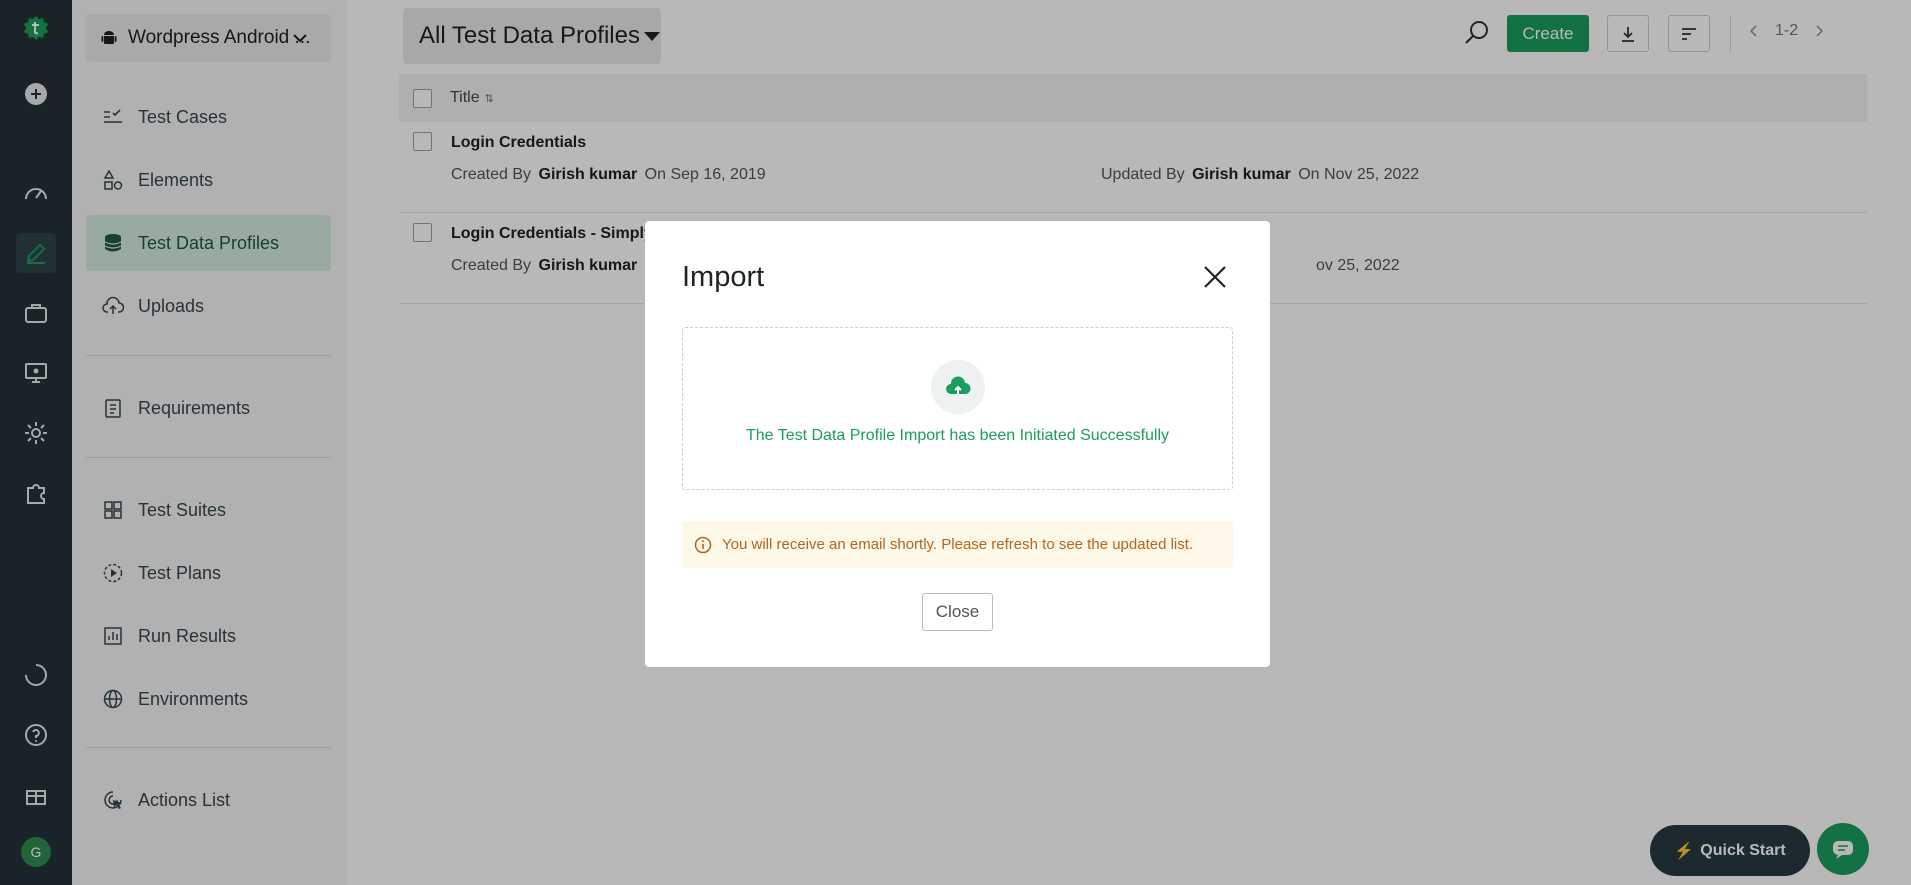  I want to click on modal-title: Import, so click(723, 277).